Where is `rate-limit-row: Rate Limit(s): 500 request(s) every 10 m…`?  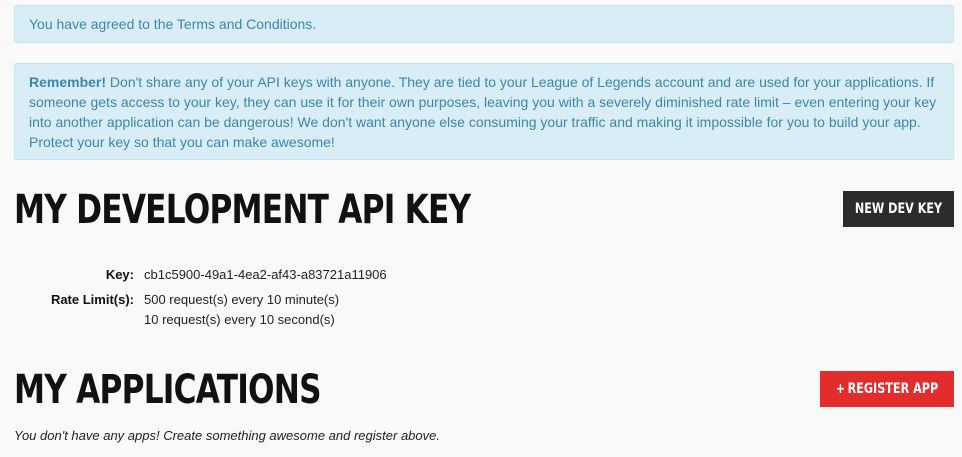
rate-limit-row: Rate Limit(s): 500 request(s) every 10 m… is located at coordinates (300, 310).